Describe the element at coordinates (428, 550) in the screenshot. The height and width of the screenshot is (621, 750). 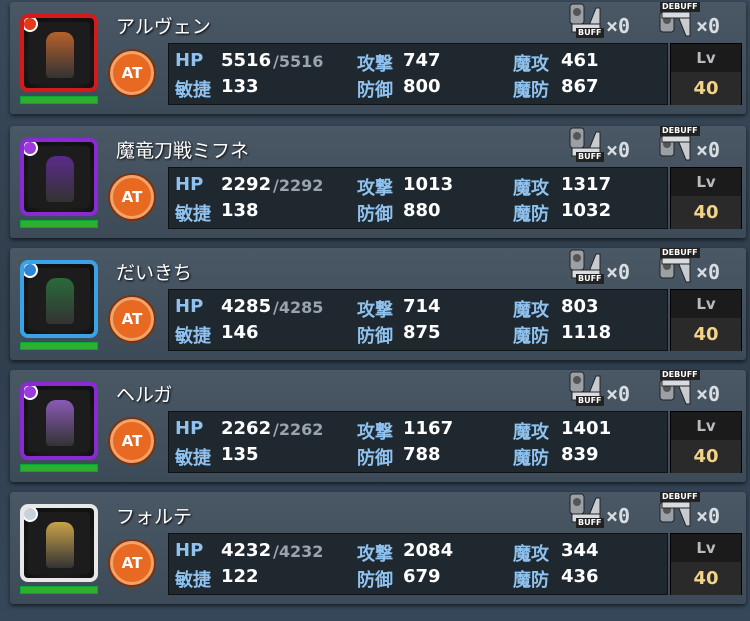
I see `attack-value: 2084` at that location.